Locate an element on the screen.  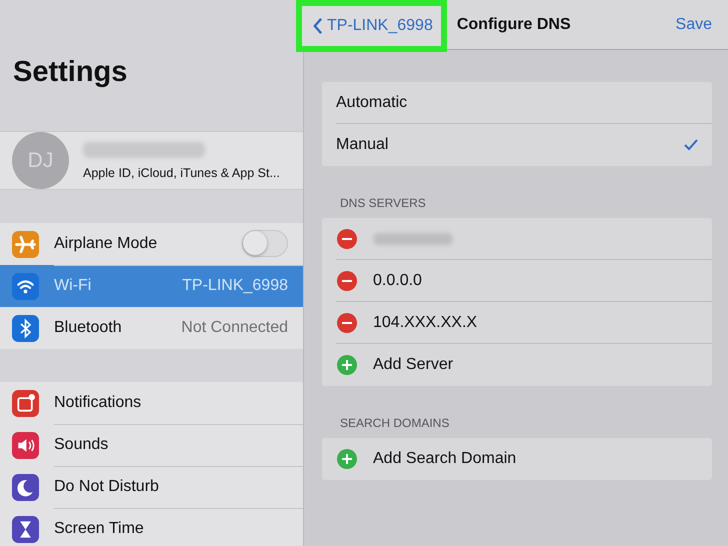
row-label: Bluetooth is located at coordinates (88, 328).